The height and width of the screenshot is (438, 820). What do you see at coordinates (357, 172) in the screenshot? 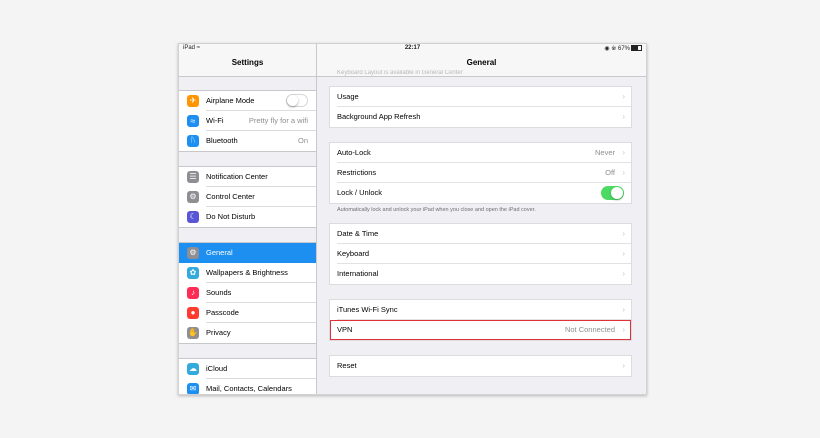
I see `row-label: Restrictions` at bounding box center [357, 172].